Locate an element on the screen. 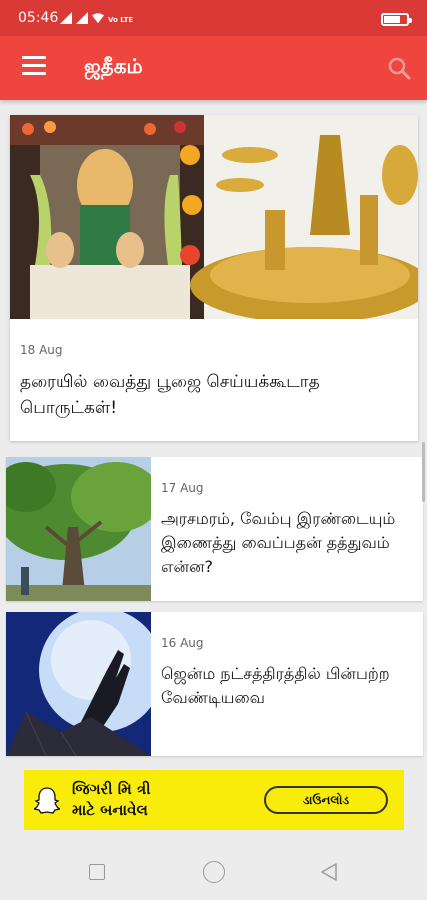  ad-headline-line1: જિગરી મિ ત્રી is located at coordinates (111, 789).